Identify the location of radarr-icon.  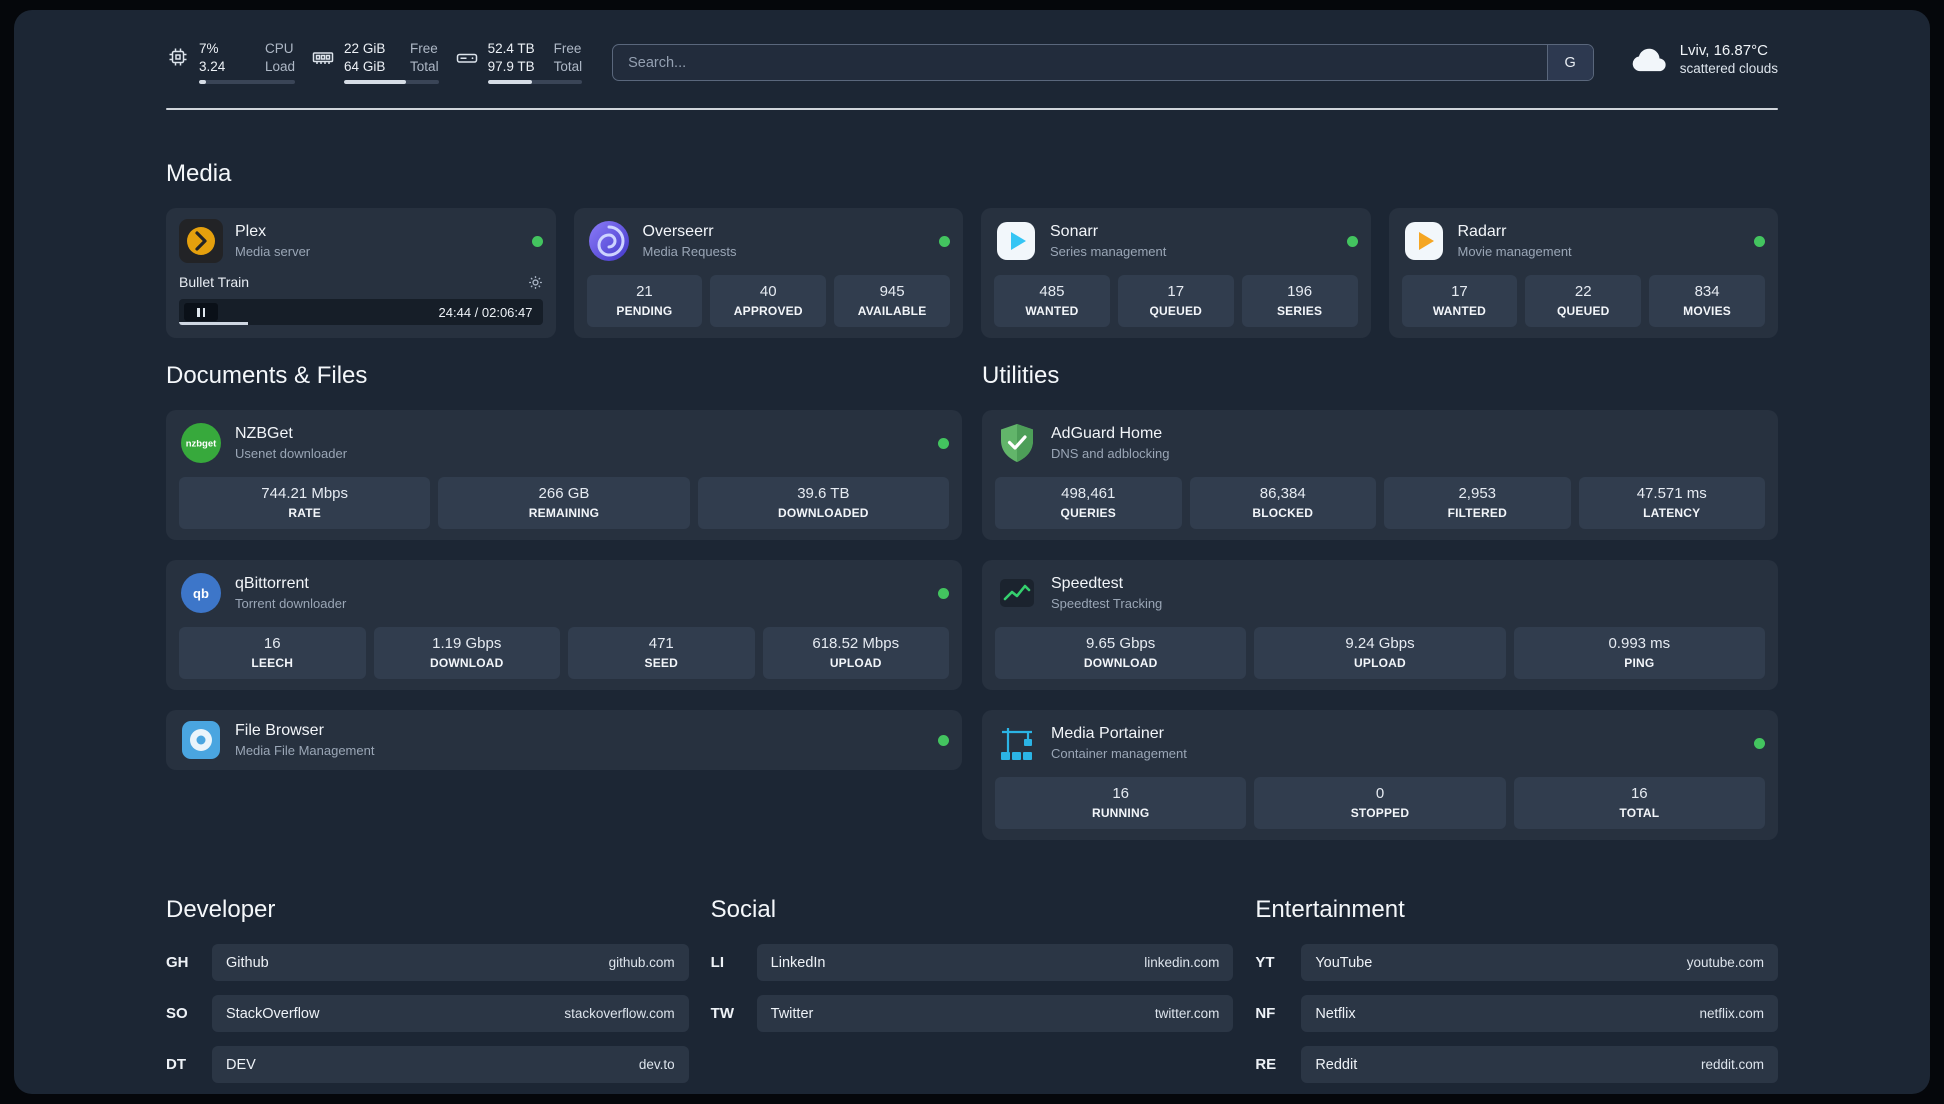
(1424, 241).